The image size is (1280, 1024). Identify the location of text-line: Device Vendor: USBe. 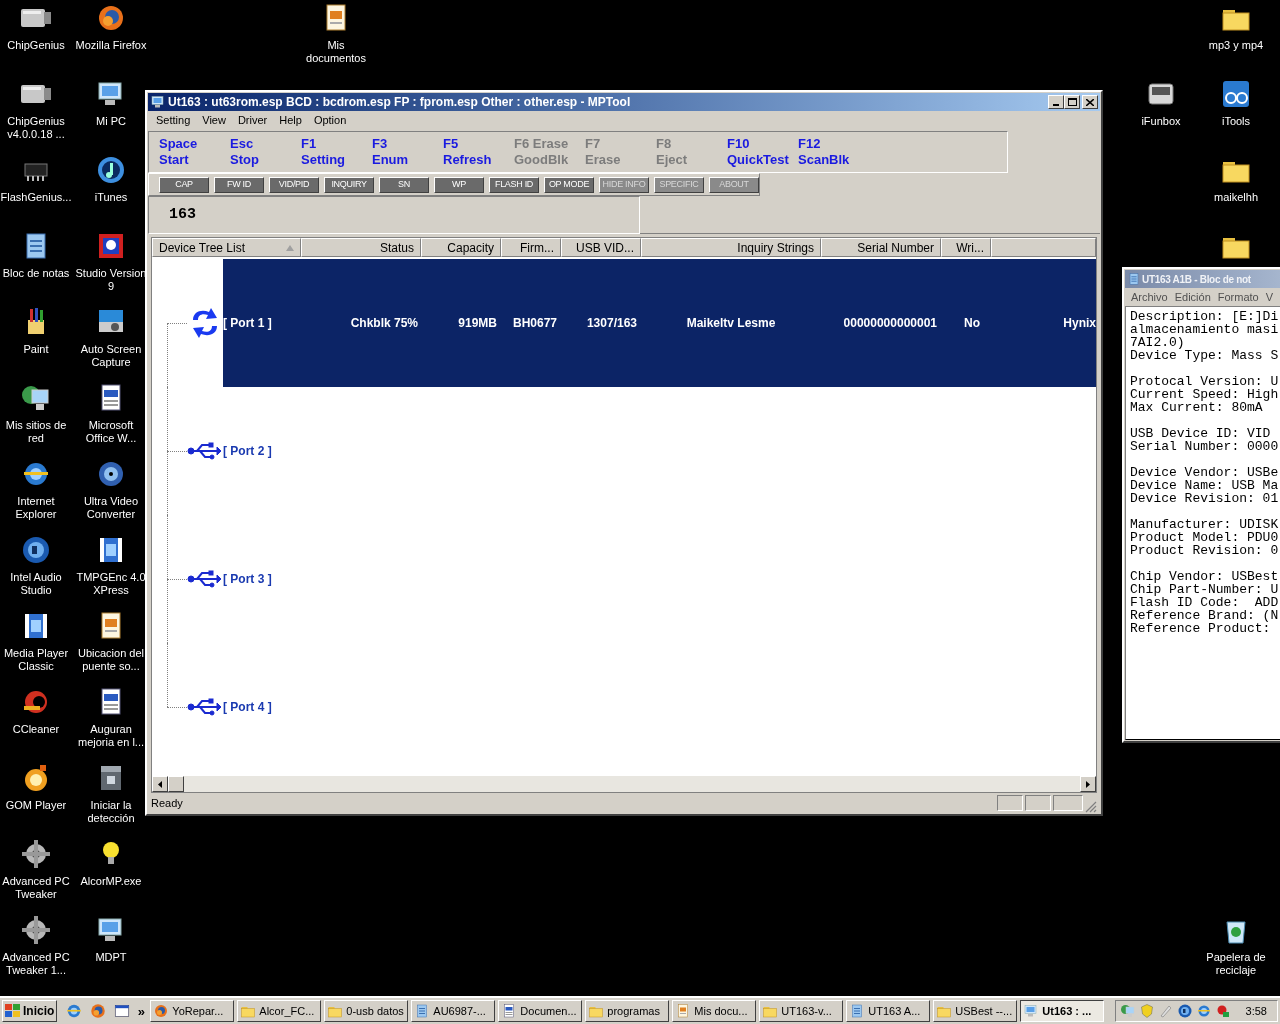
(1205, 472).